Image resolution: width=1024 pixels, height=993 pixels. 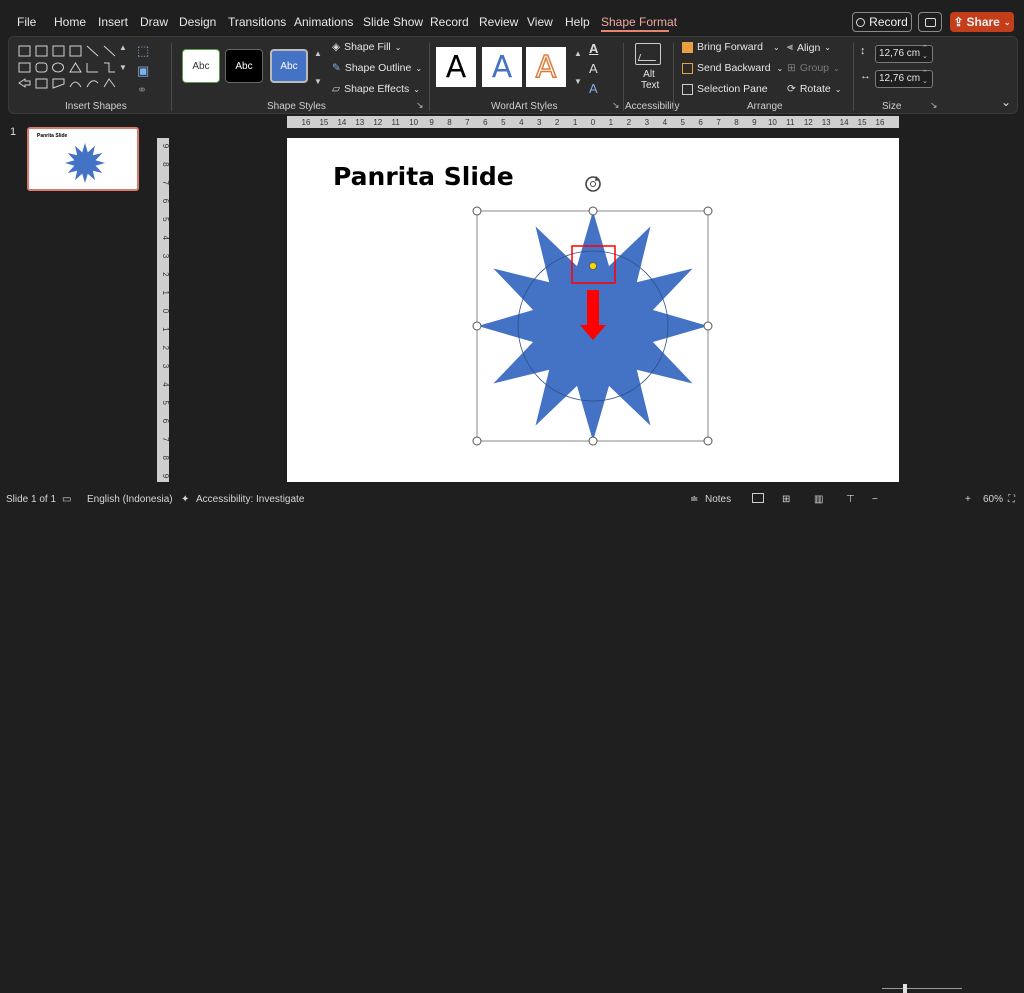 What do you see at coordinates (968, 499) in the screenshot?
I see `zoom-in-icon: +` at bounding box center [968, 499].